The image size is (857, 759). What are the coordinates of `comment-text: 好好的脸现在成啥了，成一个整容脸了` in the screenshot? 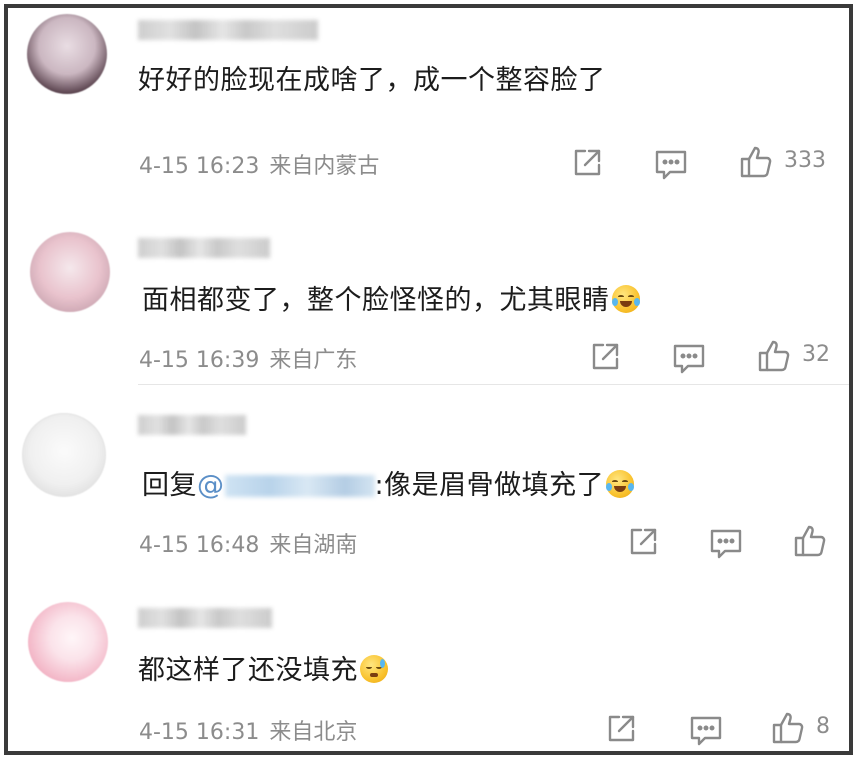 It's located at (372, 77).